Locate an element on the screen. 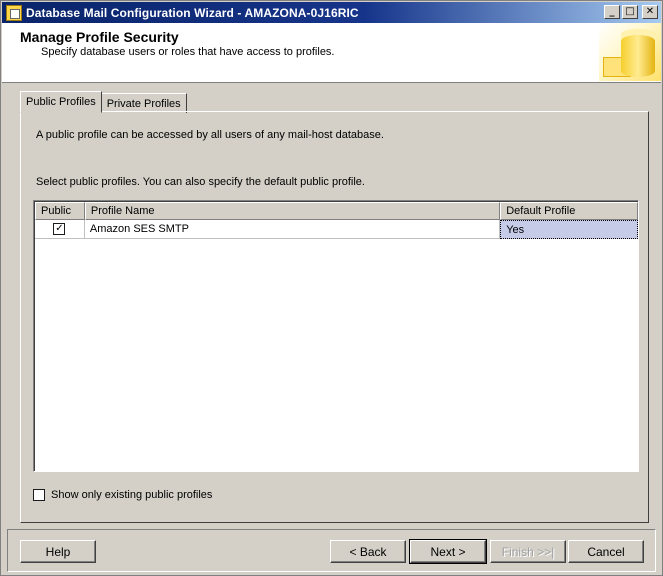 This screenshot has height=576, width=663. public-cell: ✓ is located at coordinates (60, 229).